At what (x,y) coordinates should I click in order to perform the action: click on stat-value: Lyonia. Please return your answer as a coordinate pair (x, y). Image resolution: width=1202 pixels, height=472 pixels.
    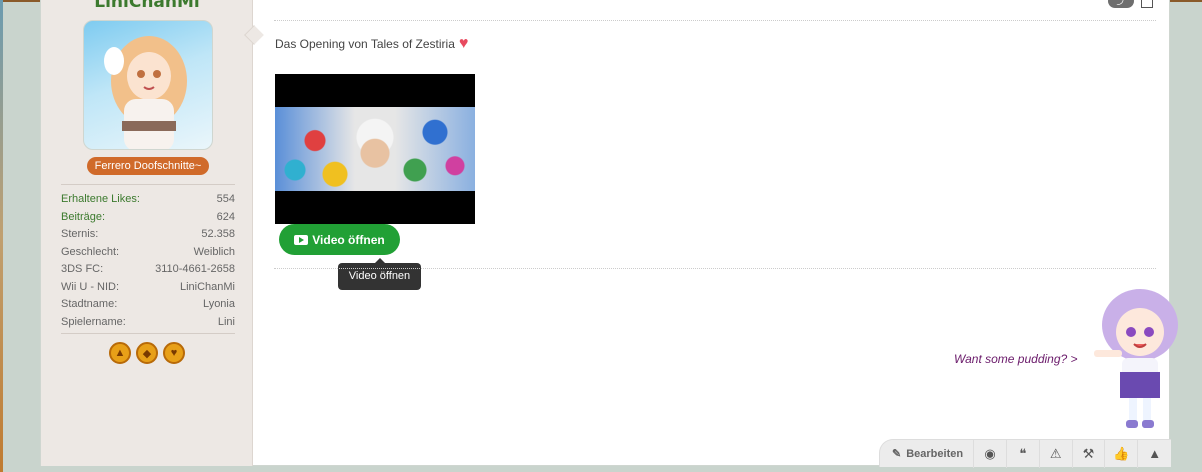
    Looking at the image, I should click on (218, 304).